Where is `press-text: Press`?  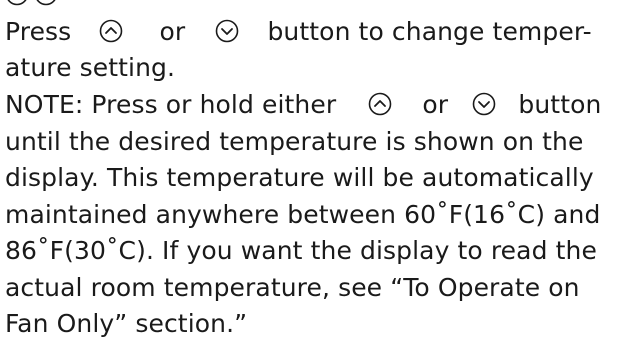 press-text: Press is located at coordinates (38, 31).